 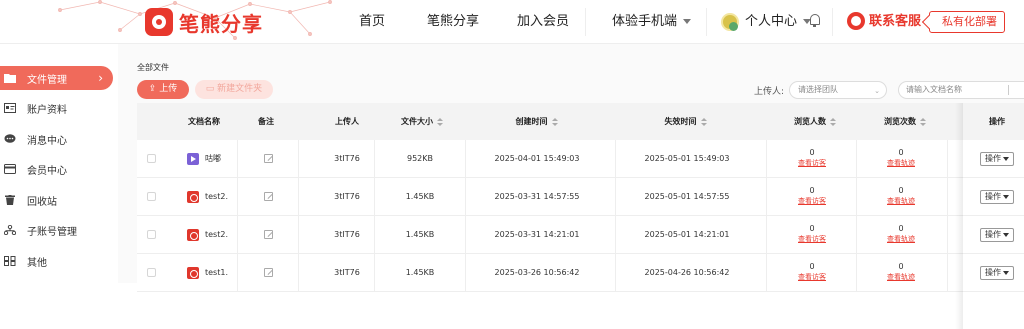 What do you see at coordinates (420, 272) in the screenshot?
I see `size-cell: 1.45KB` at bounding box center [420, 272].